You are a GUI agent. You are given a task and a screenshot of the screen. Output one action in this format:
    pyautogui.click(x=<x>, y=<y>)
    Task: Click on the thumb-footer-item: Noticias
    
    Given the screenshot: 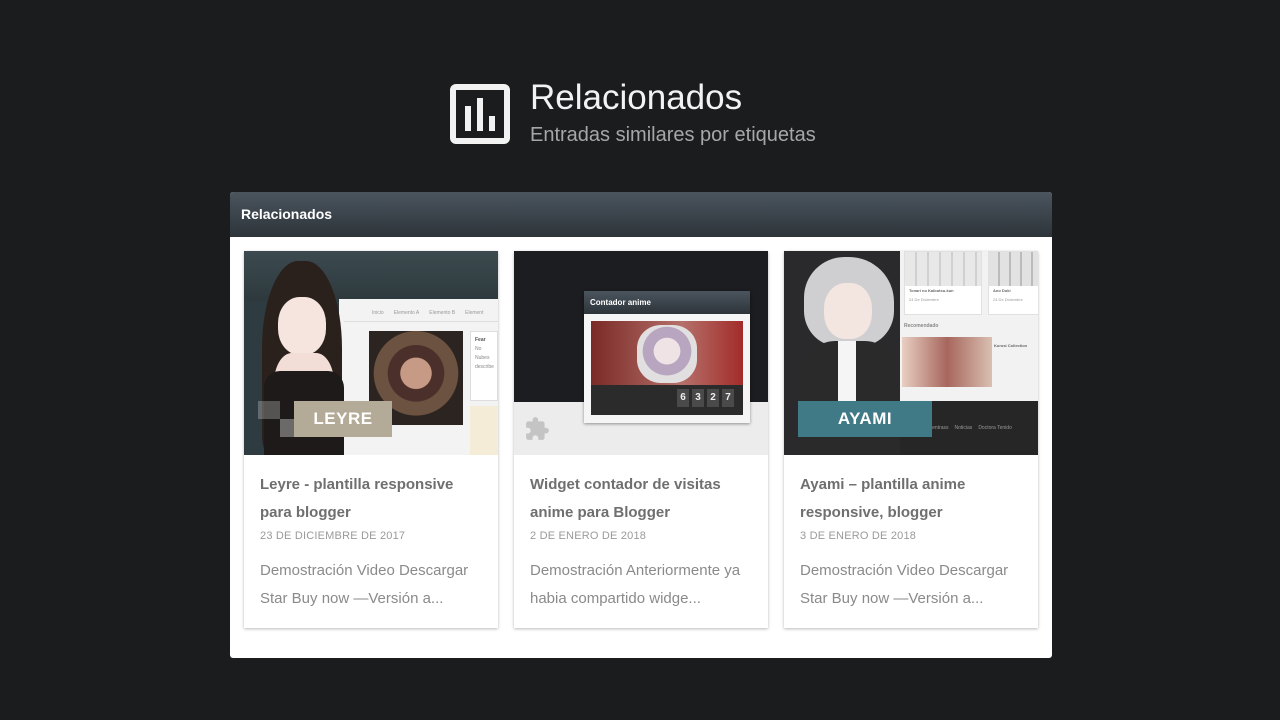 What is the action you would take?
    pyautogui.click(x=963, y=428)
    